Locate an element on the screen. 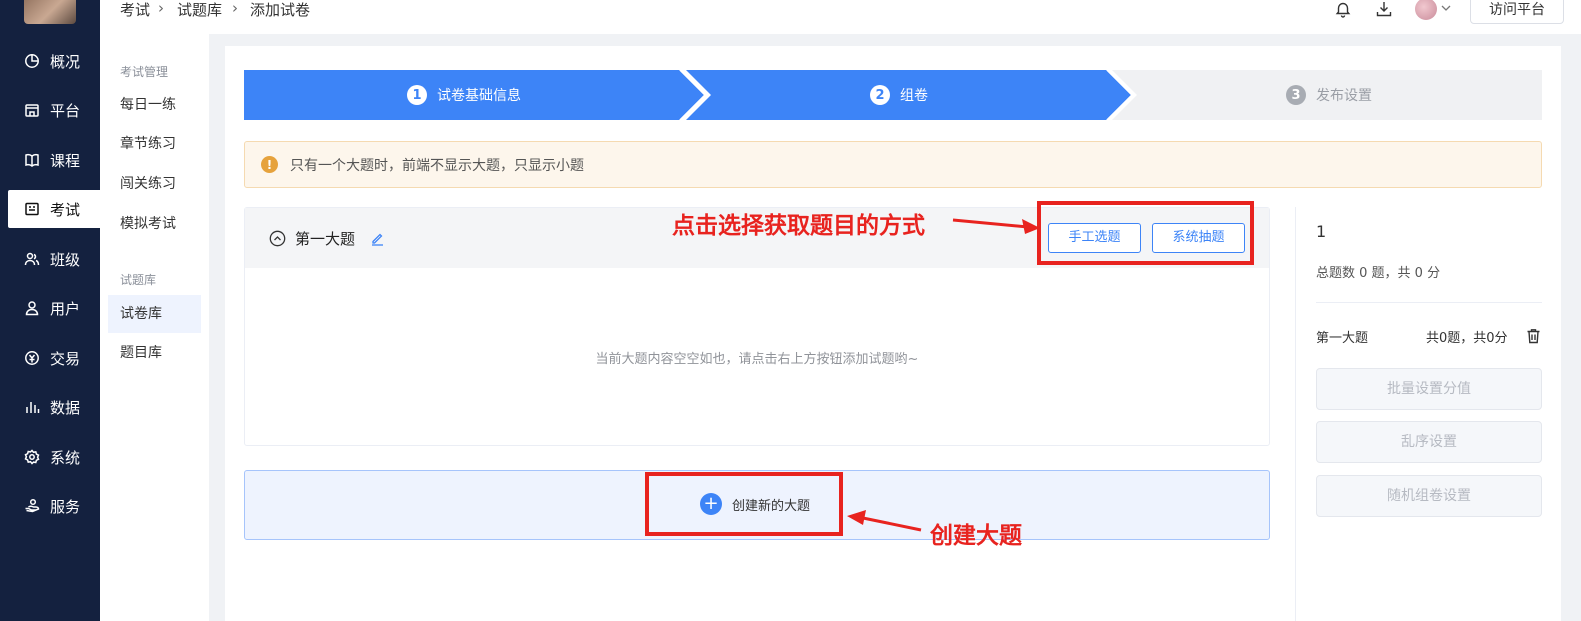 Image resolution: width=1581 pixels, height=621 pixels. main-sidebar: 概况 平台 课程 考试 班级 用户 交易 数据 系统 服务 is located at coordinates (50, 310).